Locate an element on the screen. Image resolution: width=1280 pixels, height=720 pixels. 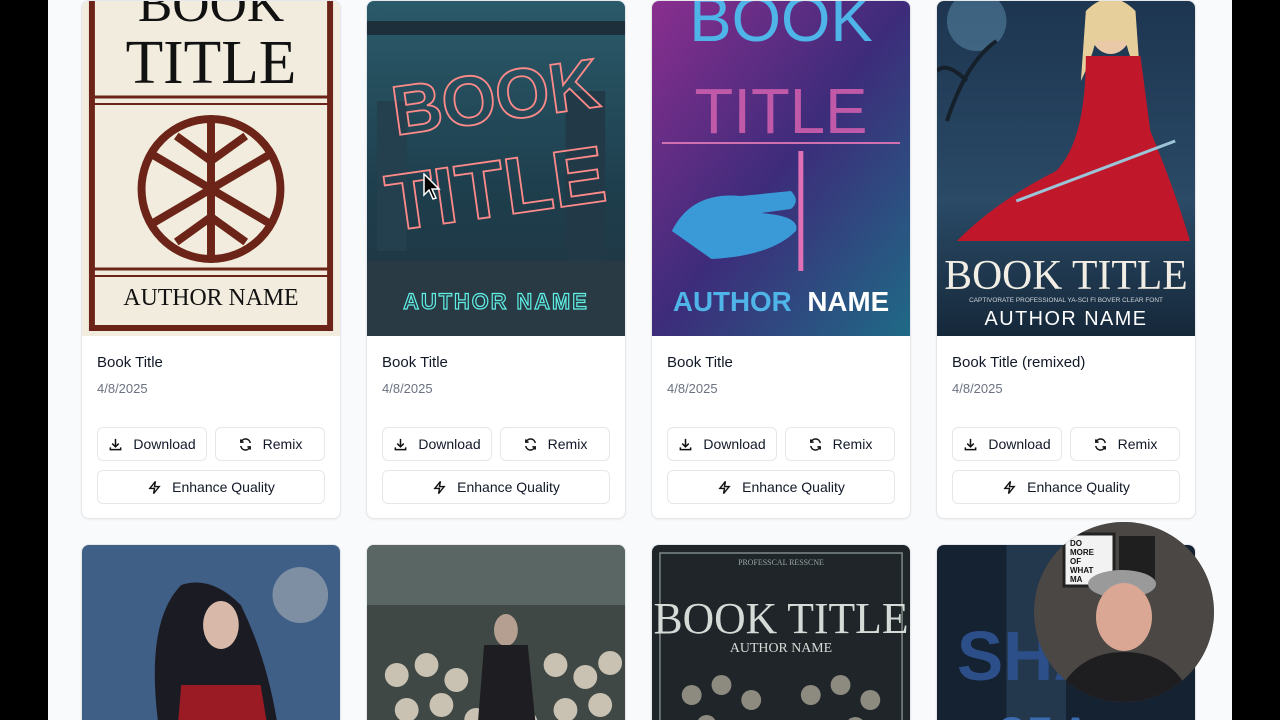
svg-text: PROFESSCAL RESSCNE is located at coordinates (781, 562).